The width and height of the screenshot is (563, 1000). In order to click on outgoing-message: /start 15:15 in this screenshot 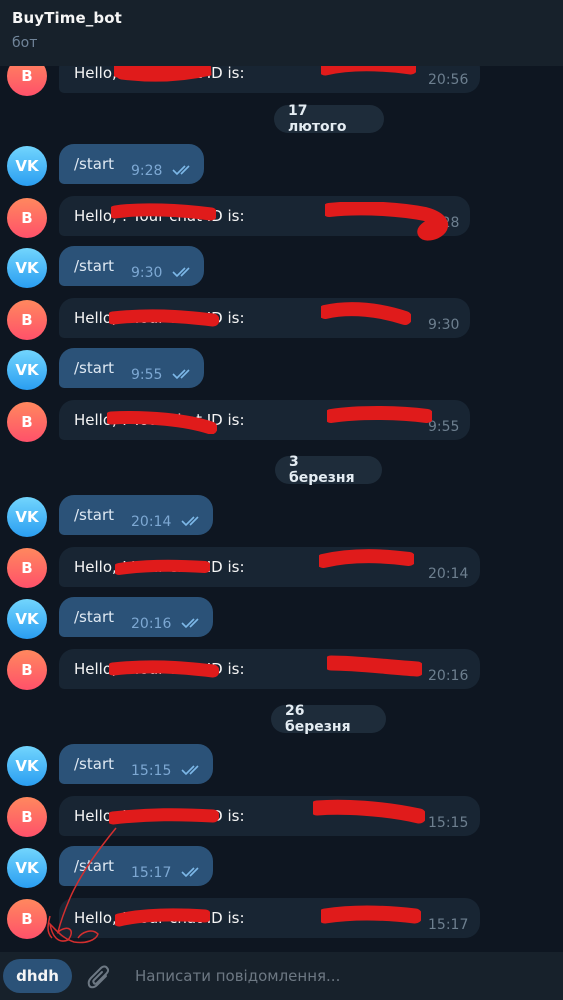, I will do `click(136, 764)`.